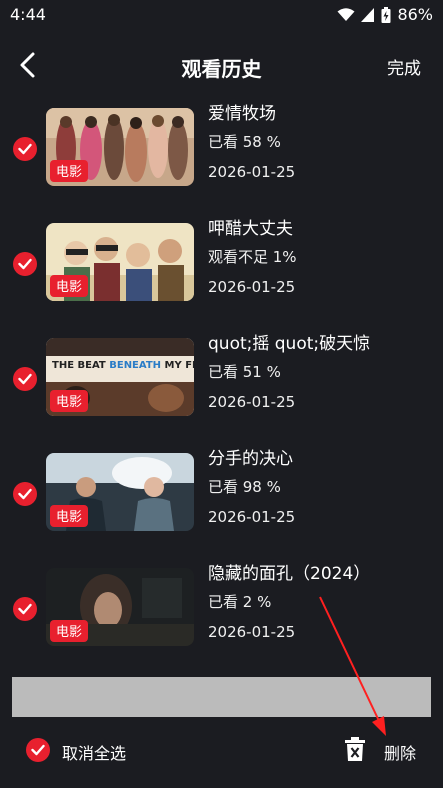  Describe the element at coordinates (415, 14) in the screenshot. I see `battery-percent: 86%` at that location.